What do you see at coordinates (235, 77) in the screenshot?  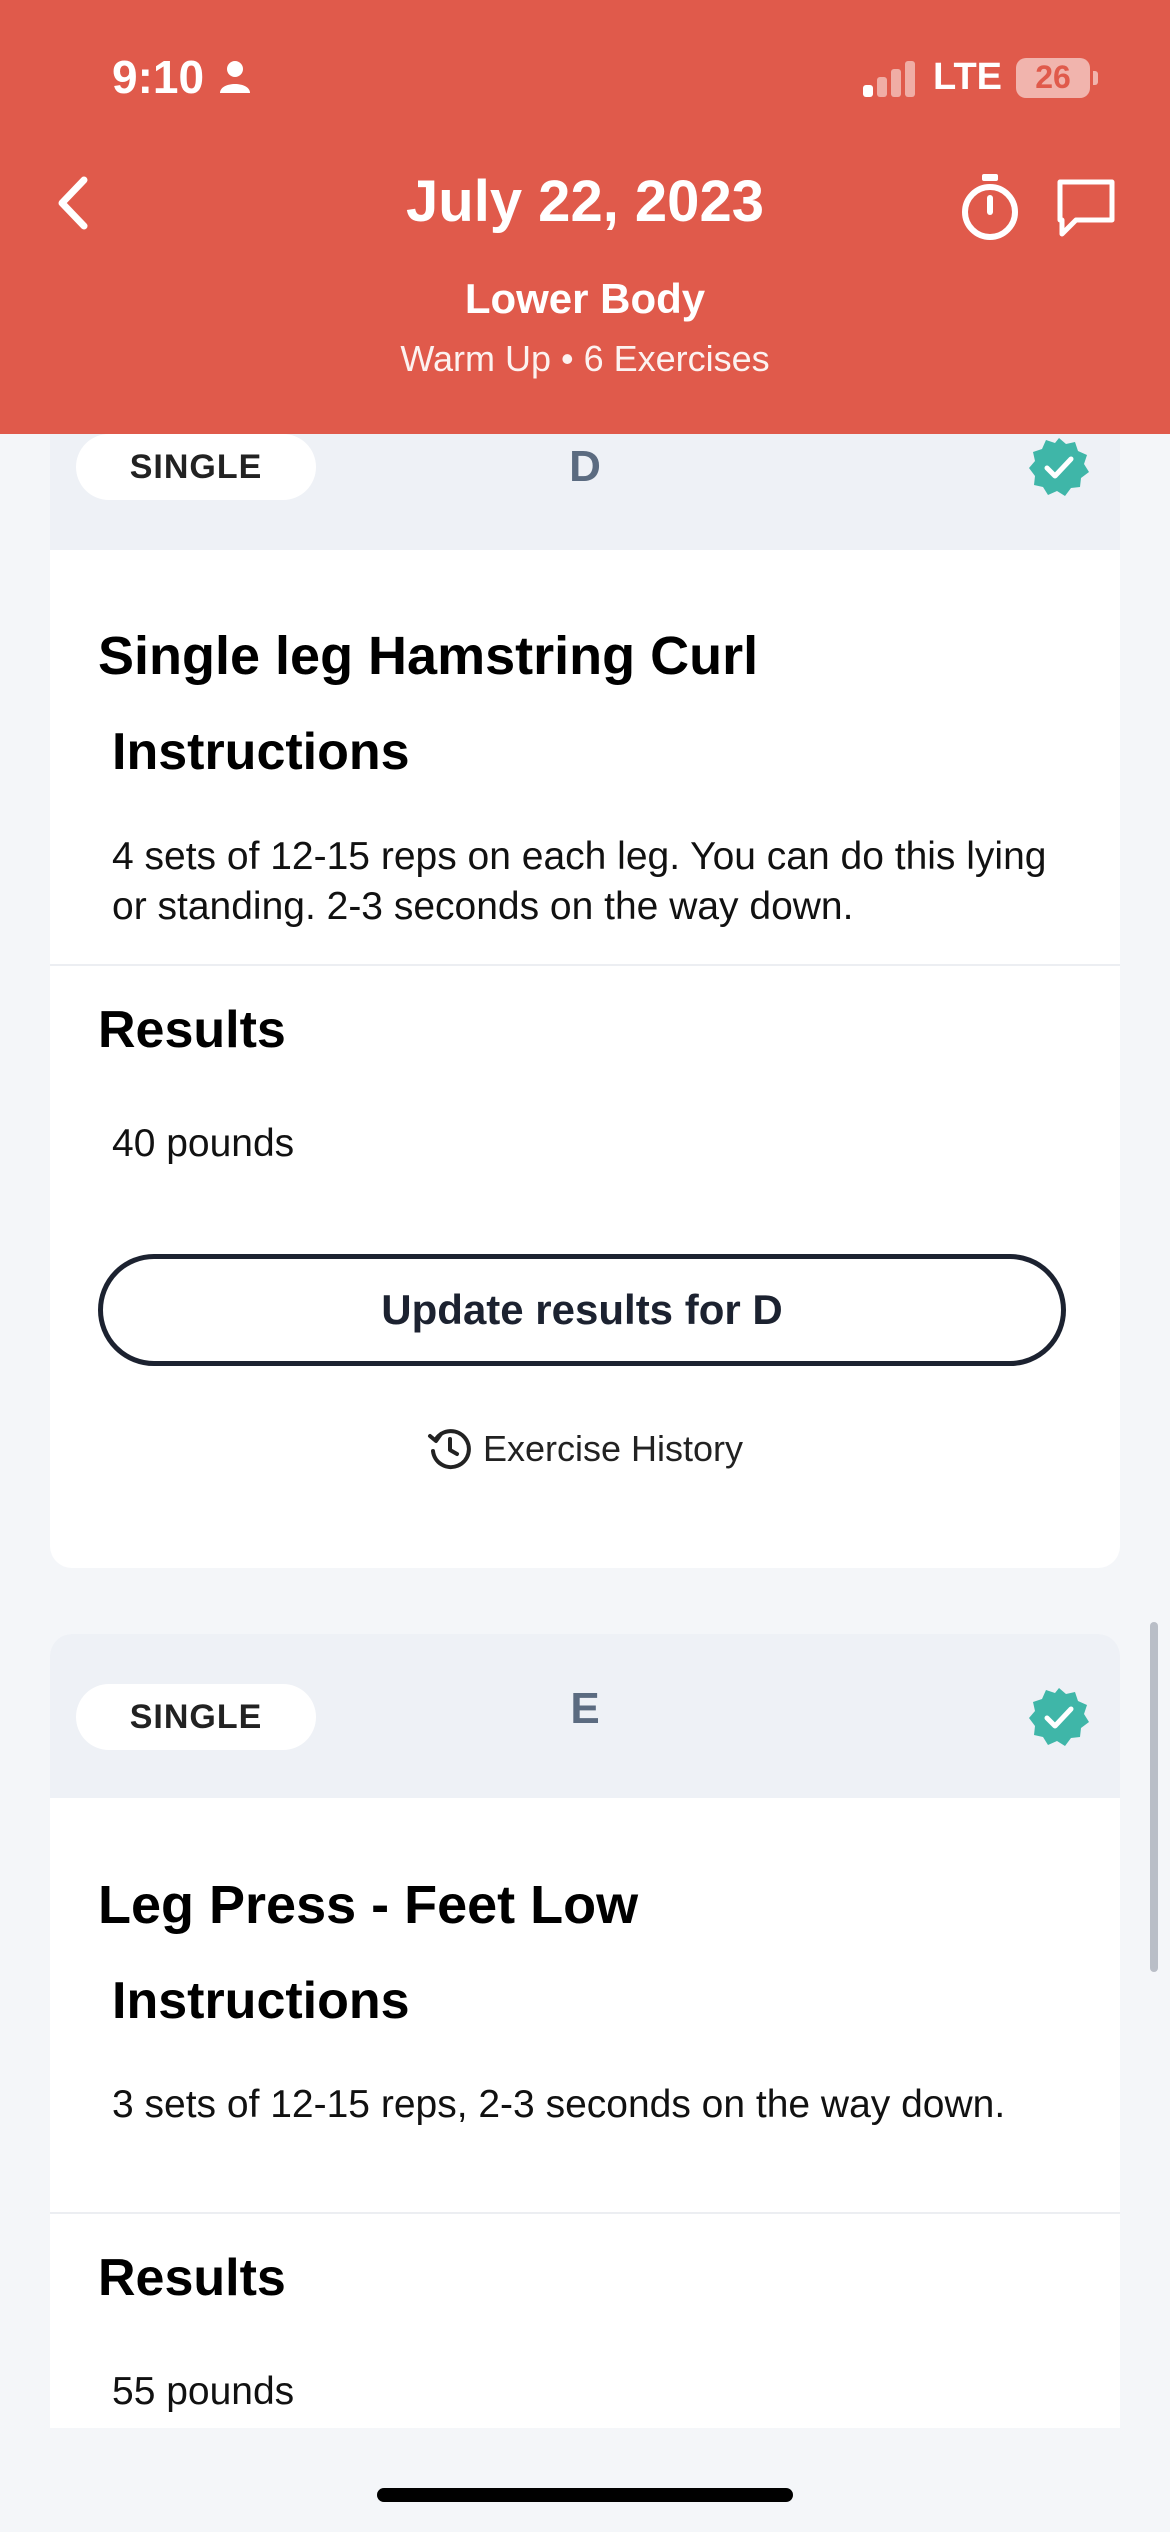 I see `person-icon` at bounding box center [235, 77].